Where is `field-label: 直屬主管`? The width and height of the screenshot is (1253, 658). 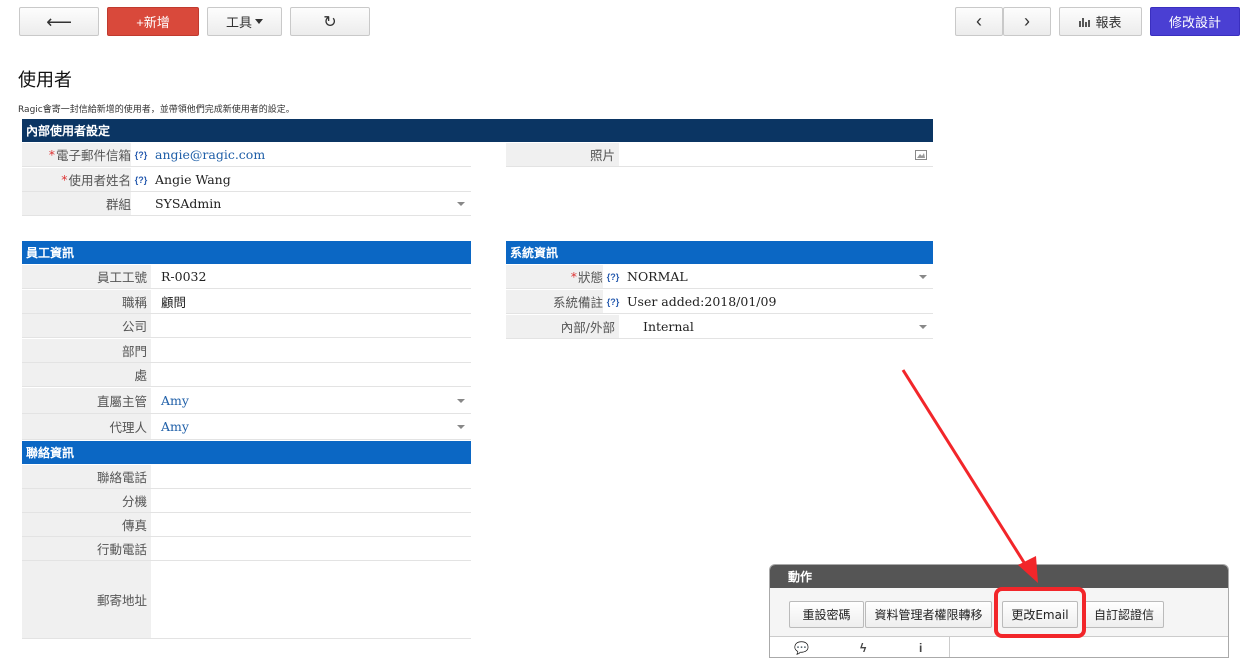 field-label: 直屬主管 is located at coordinates (86, 400).